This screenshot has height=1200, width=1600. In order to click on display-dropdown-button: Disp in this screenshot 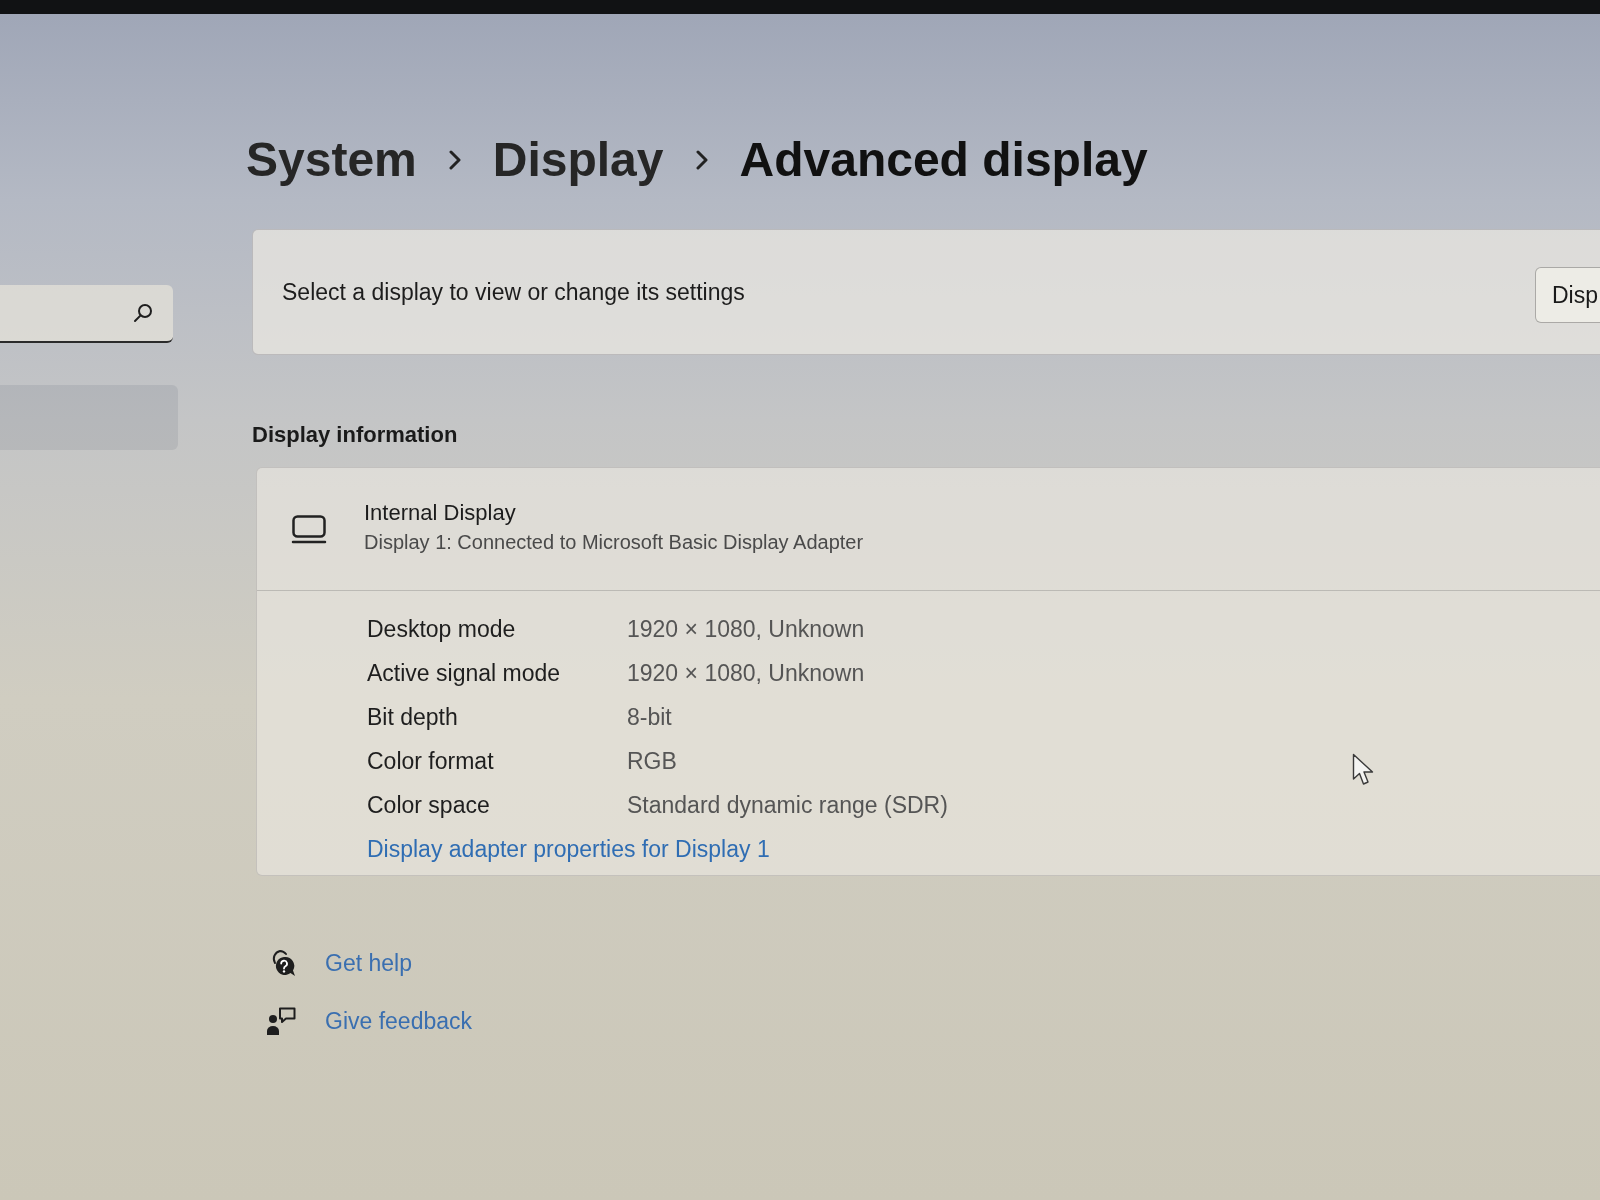, I will do `click(1567, 295)`.